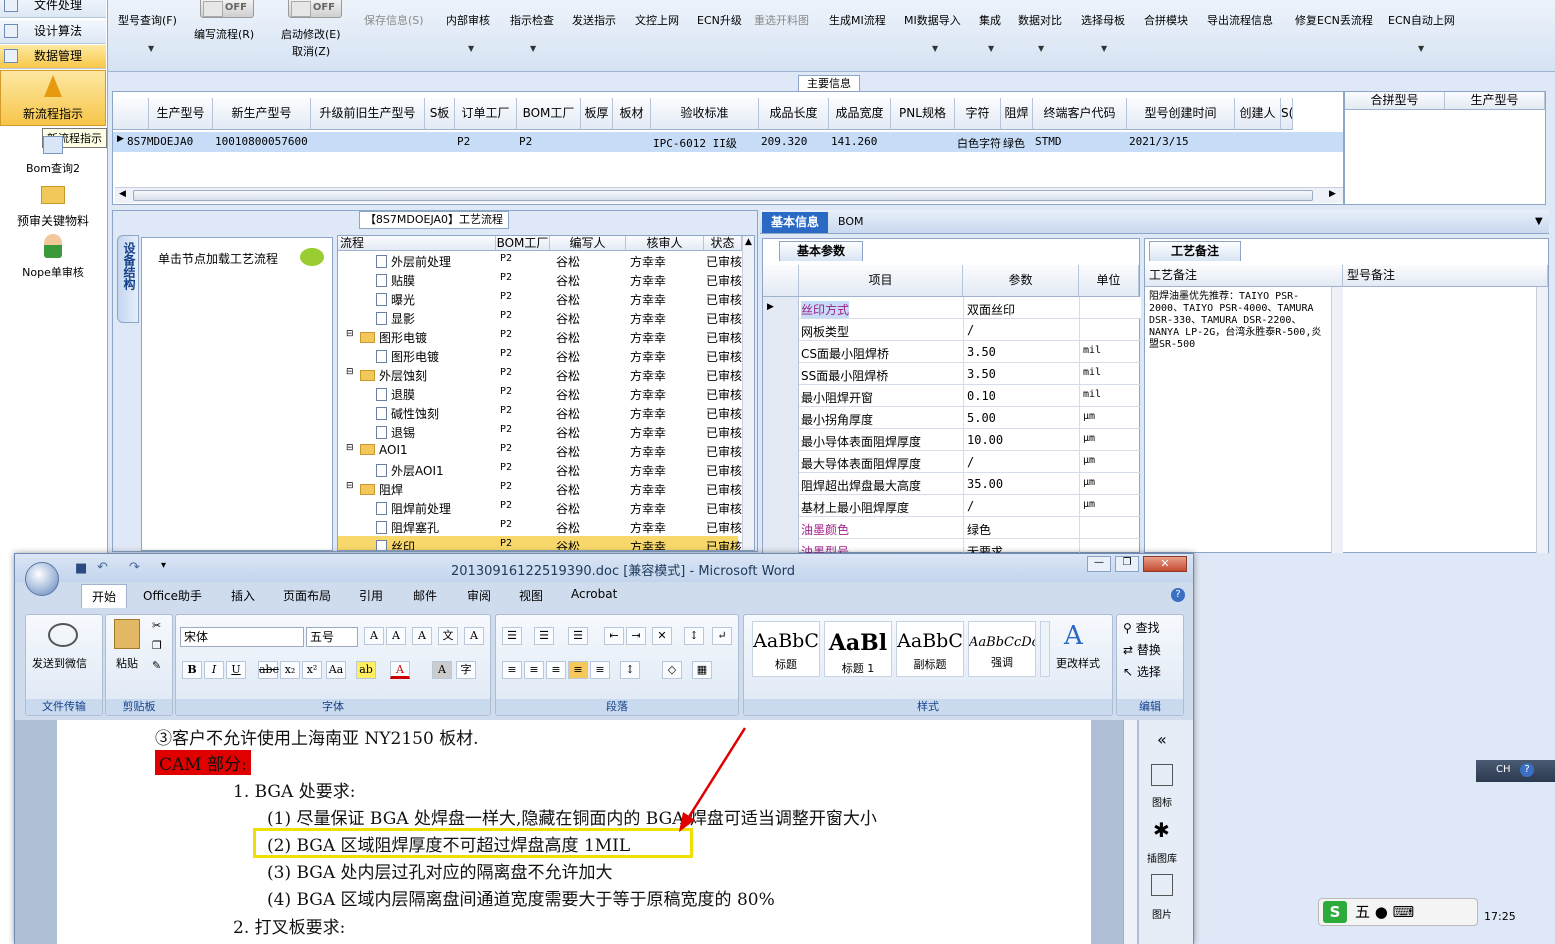  What do you see at coordinates (578, 636) in the screenshot?
I see `multilevel-list-button: ☰` at bounding box center [578, 636].